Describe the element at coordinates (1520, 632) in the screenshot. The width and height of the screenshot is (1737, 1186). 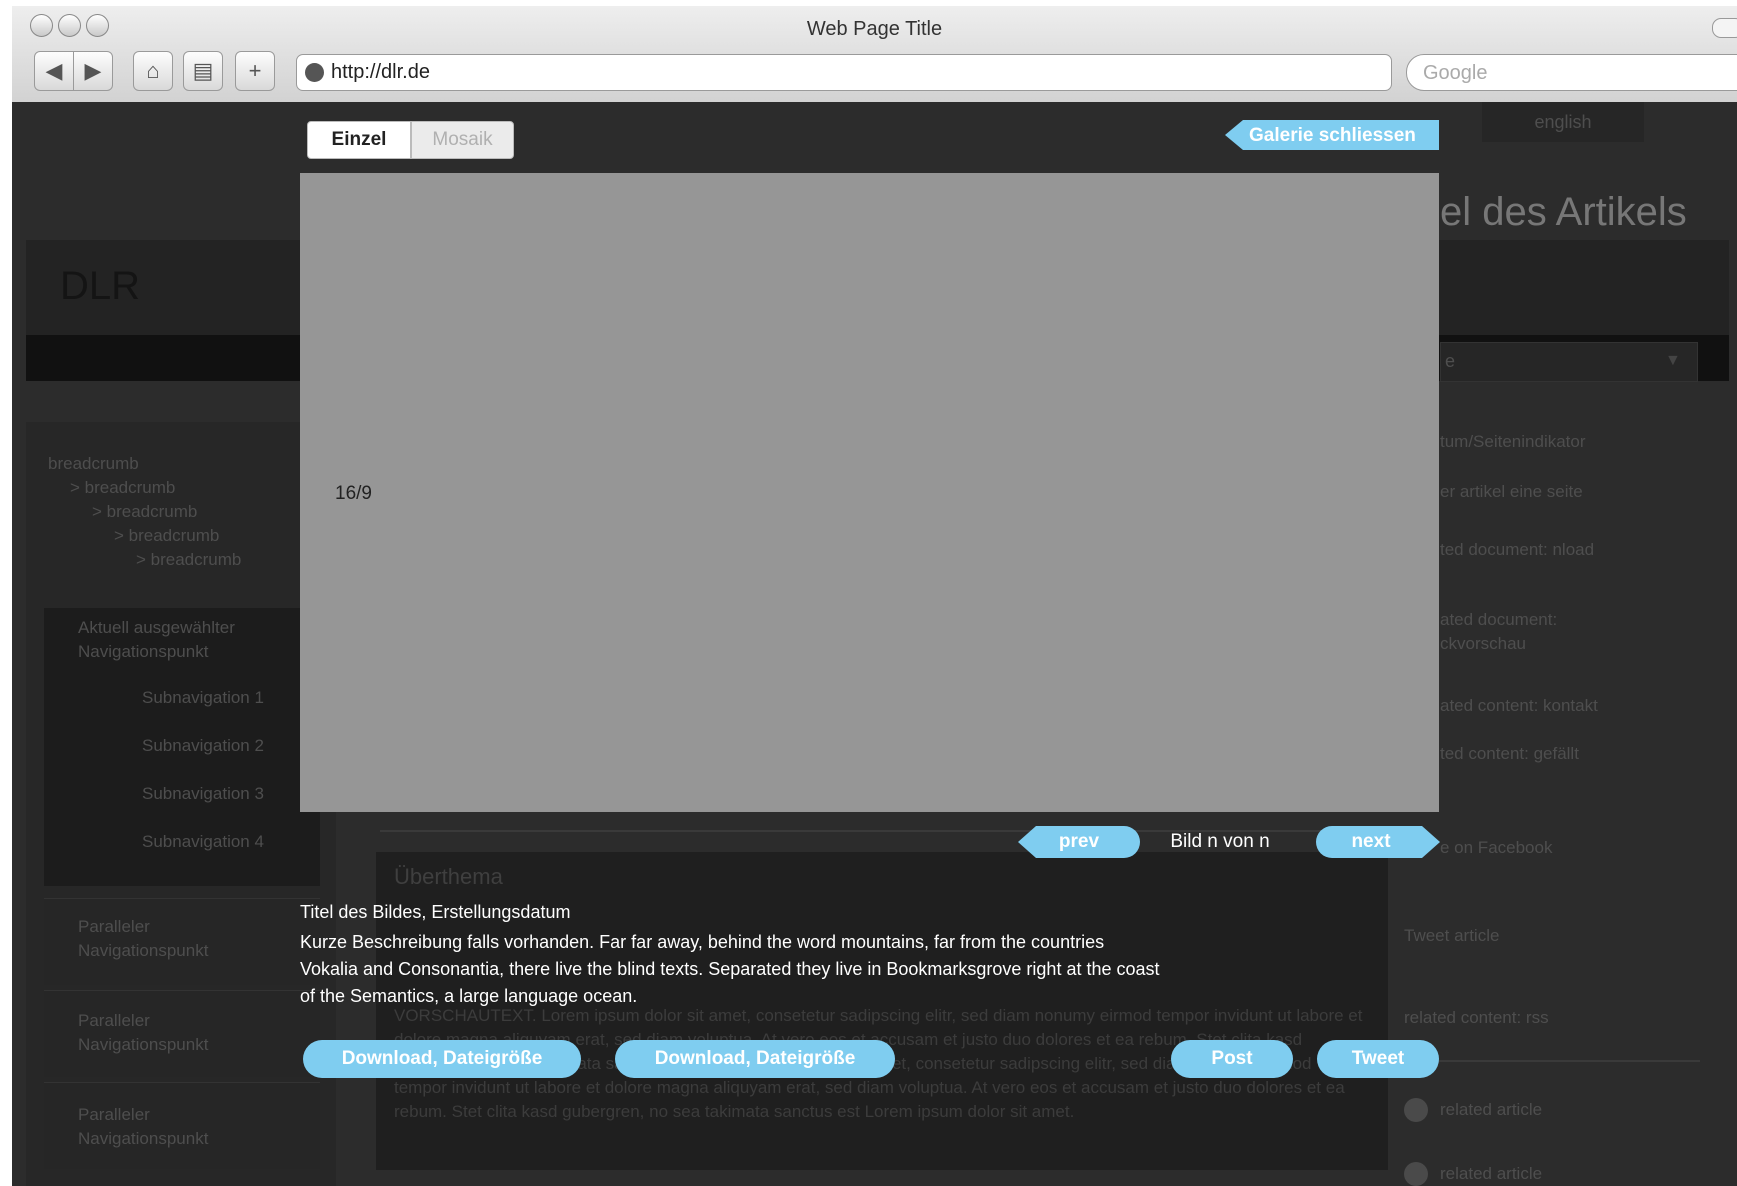
I see `right-link-4: ated document: ckvorschau` at that location.